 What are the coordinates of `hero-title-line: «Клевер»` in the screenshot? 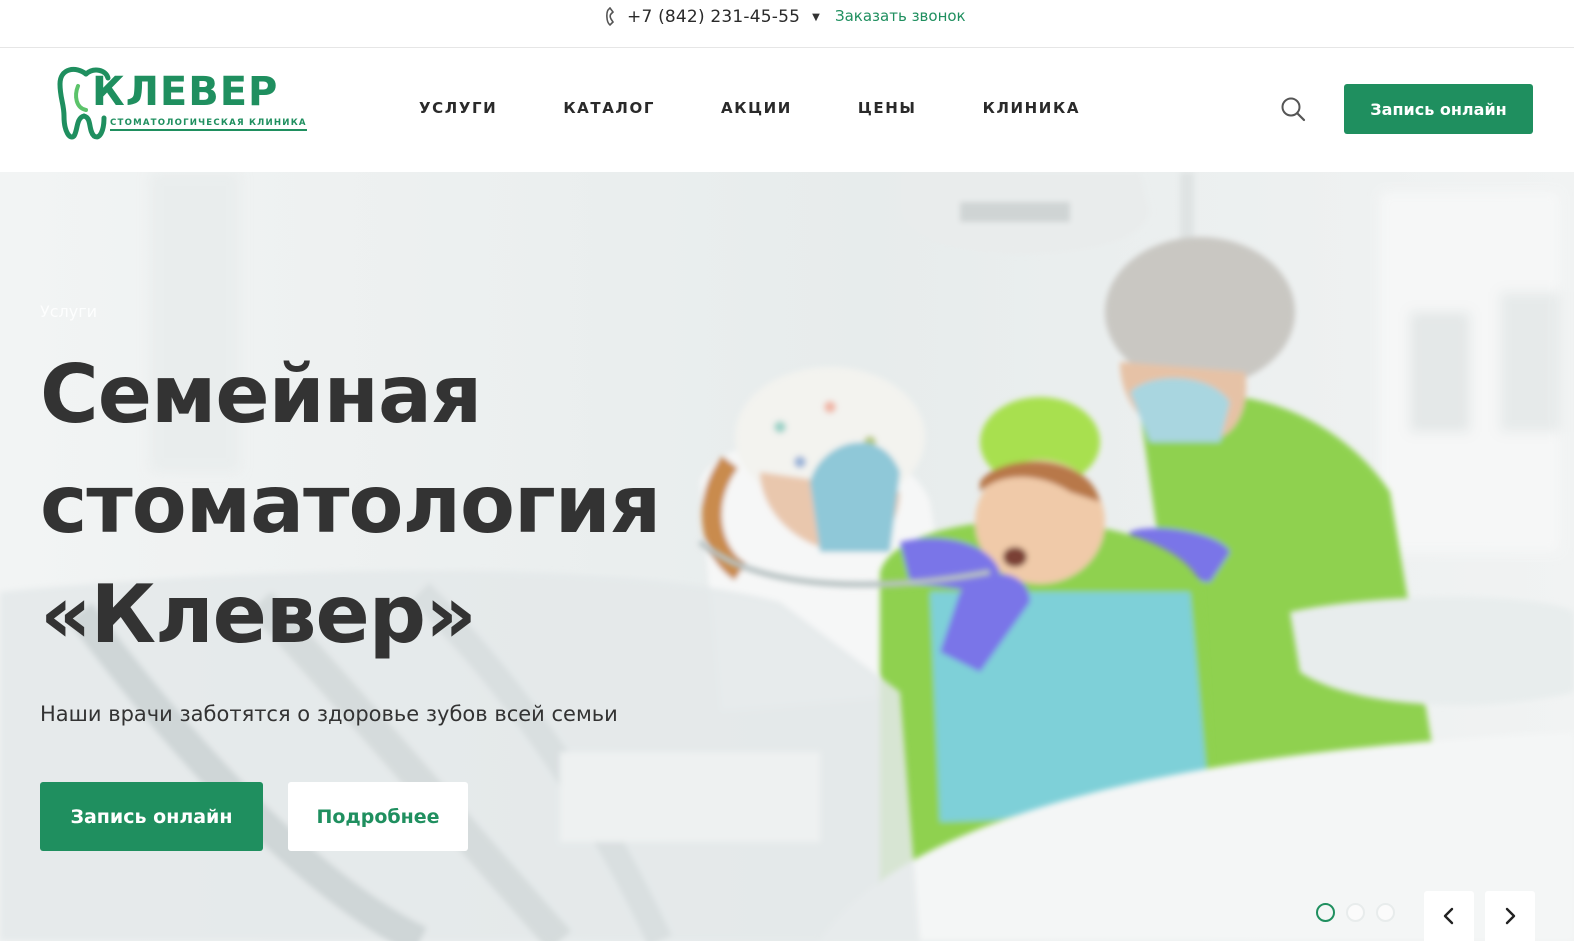 It's located at (258, 614).